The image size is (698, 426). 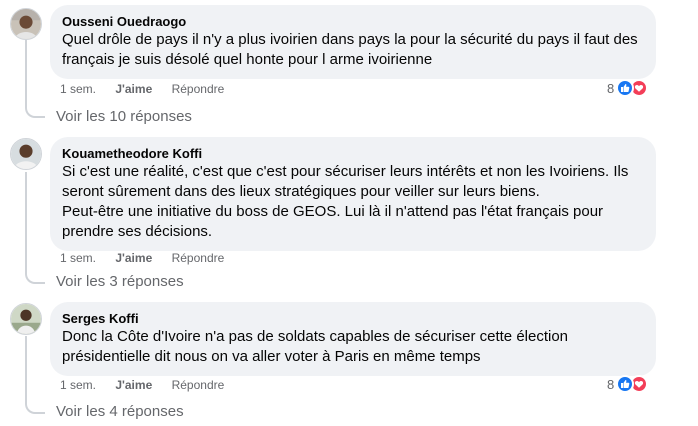 What do you see at coordinates (120, 412) in the screenshot?
I see `view-replies-link: Voir les 4 réponses` at bounding box center [120, 412].